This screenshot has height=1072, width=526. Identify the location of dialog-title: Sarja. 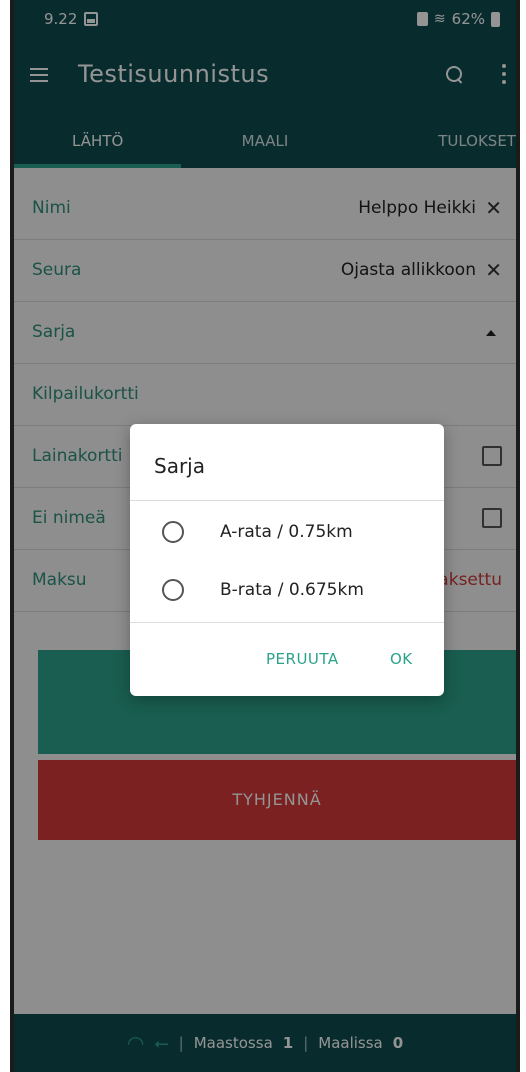
(179, 466).